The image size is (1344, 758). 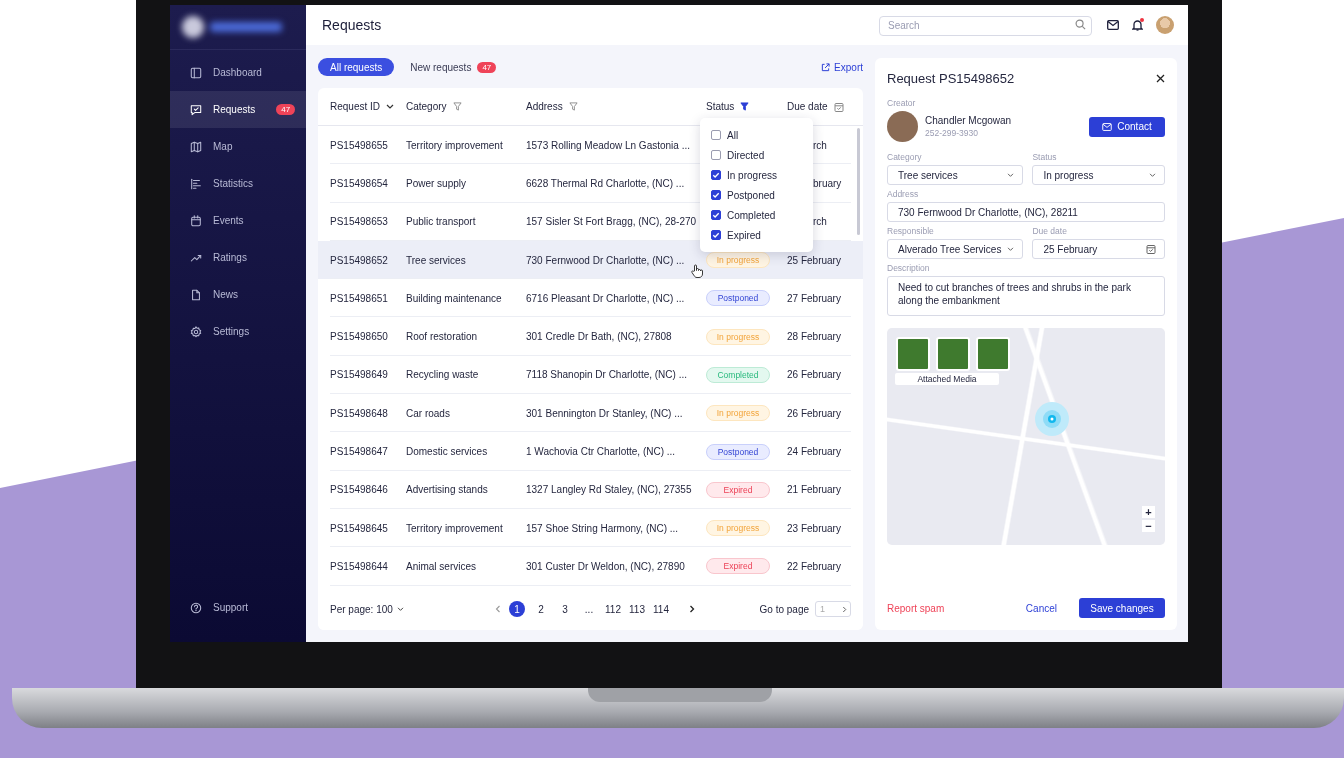 What do you see at coordinates (756, 215) in the screenshot?
I see `filter-option: Completed` at bounding box center [756, 215].